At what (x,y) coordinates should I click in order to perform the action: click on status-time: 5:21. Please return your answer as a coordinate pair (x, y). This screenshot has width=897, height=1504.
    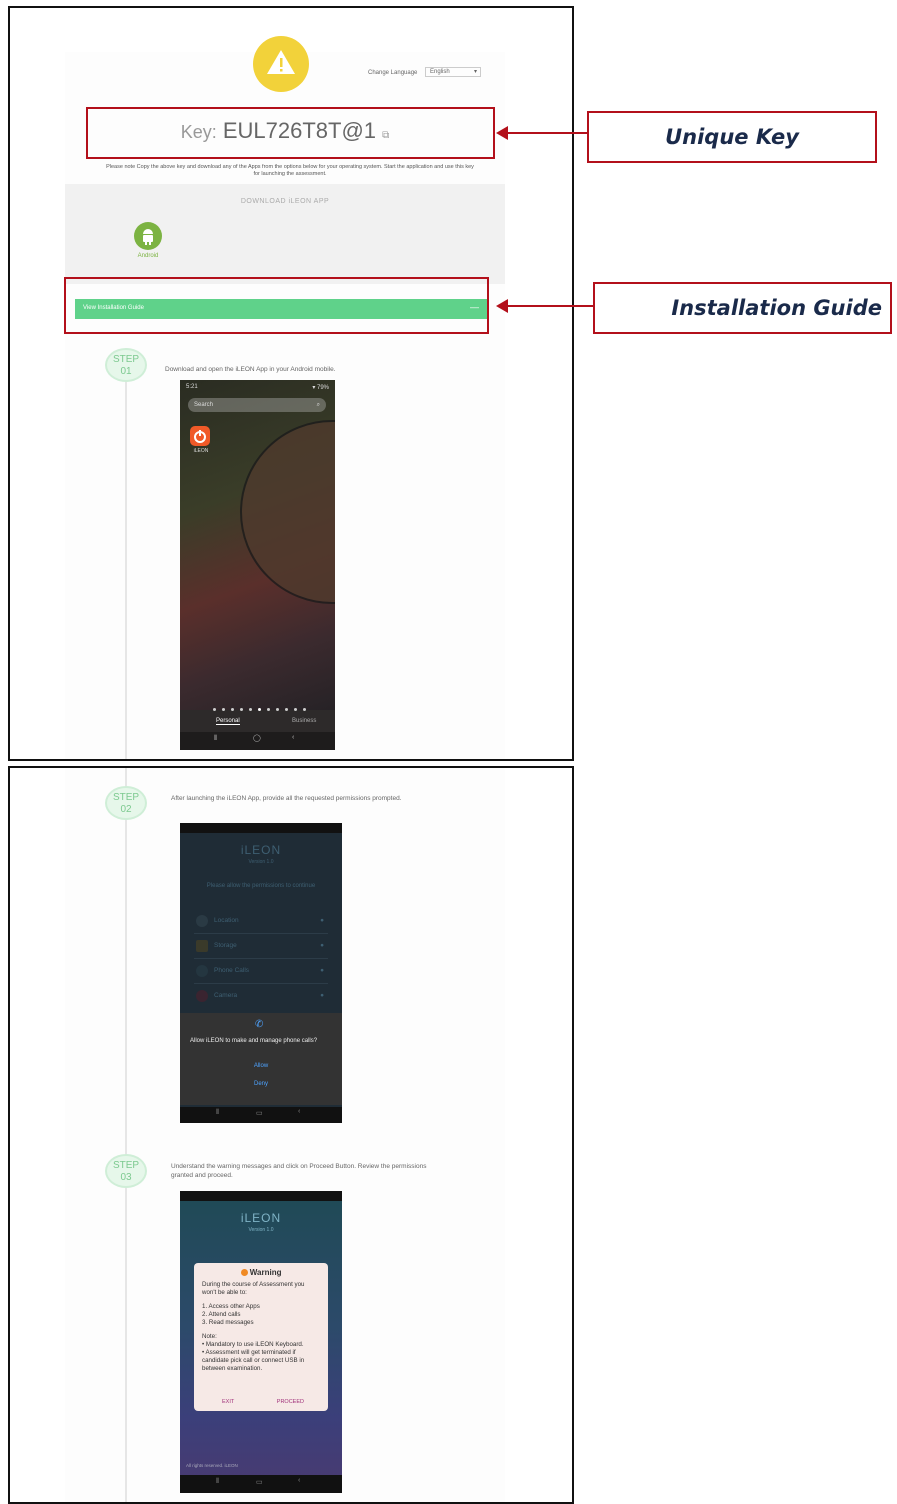
    Looking at the image, I should click on (192, 387).